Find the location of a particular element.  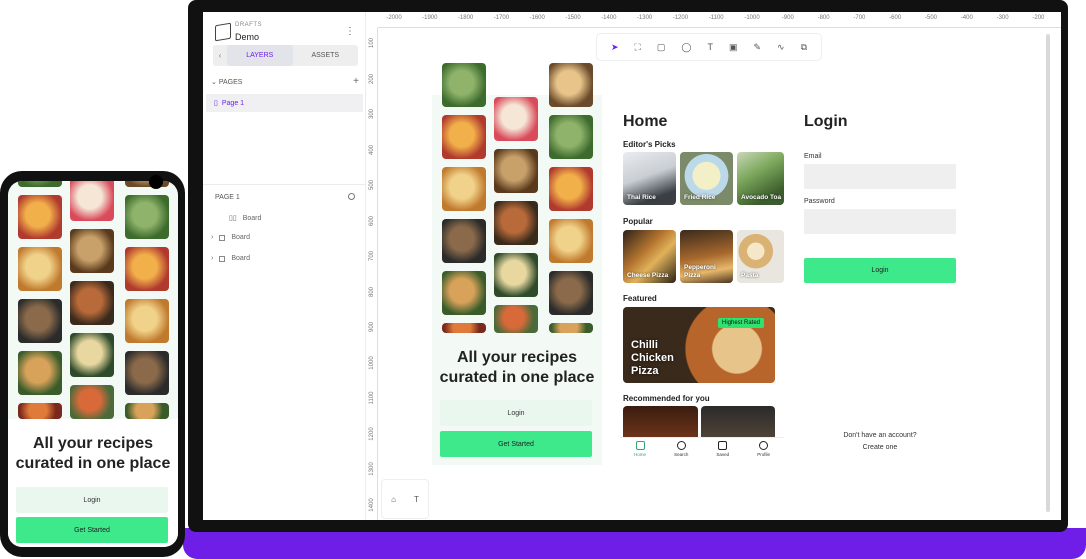

phone-get-started-button: Get Started is located at coordinates (92, 530).